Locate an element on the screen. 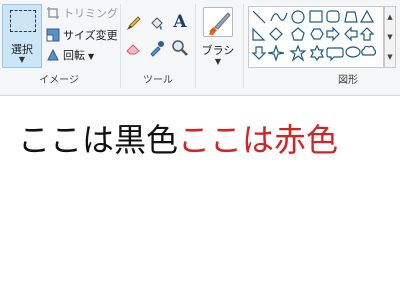  line-shape is located at coordinates (259, 17).